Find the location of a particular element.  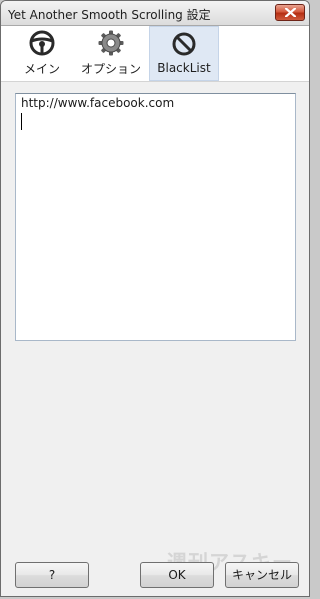

cancel-button: キャンセル is located at coordinates (262, 575).